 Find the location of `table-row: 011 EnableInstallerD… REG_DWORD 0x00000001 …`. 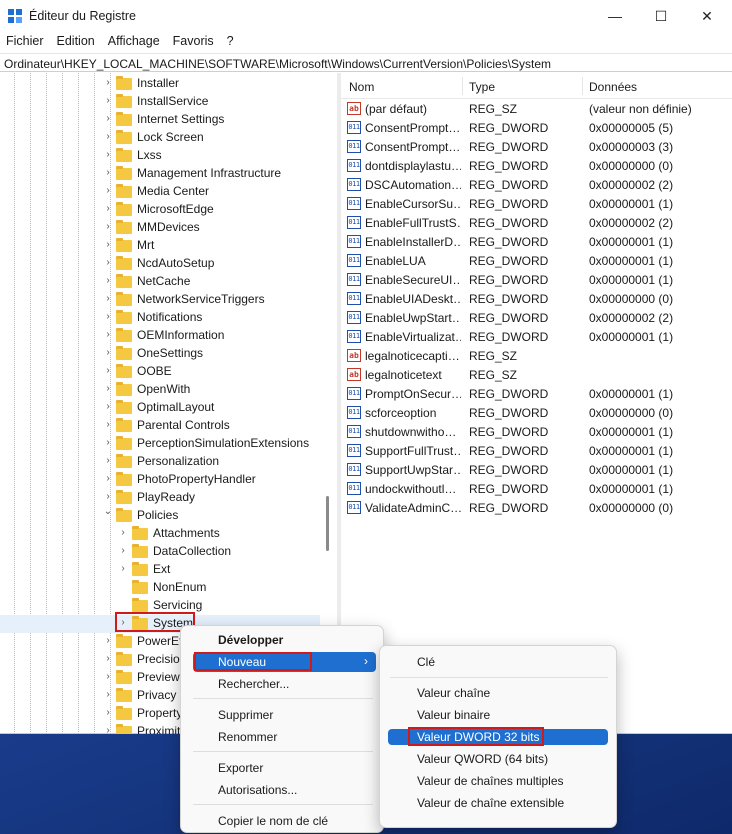

table-row: 011 EnableInstallerD… REG_DWORD 0x00000001 … is located at coordinates (536, 241).